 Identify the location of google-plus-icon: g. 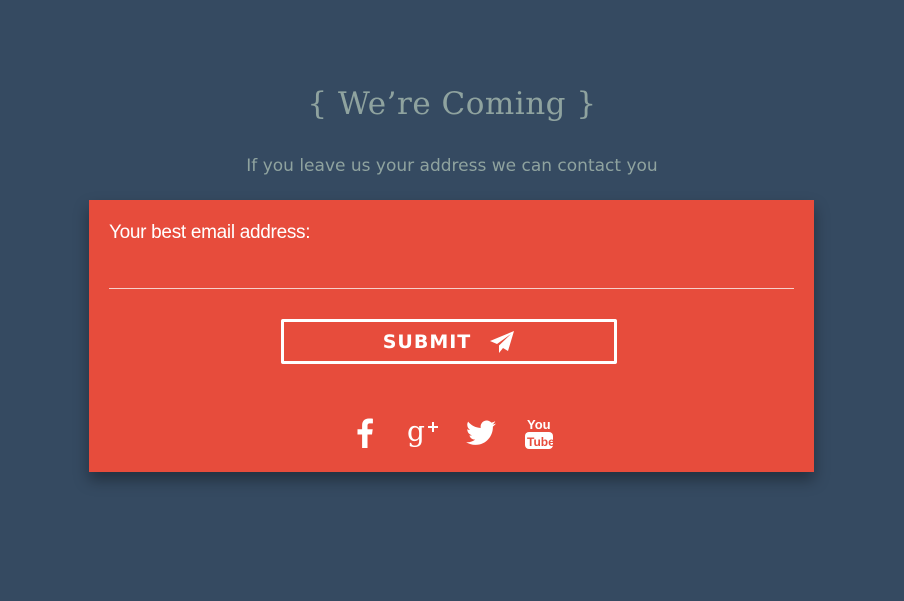
(422, 432).